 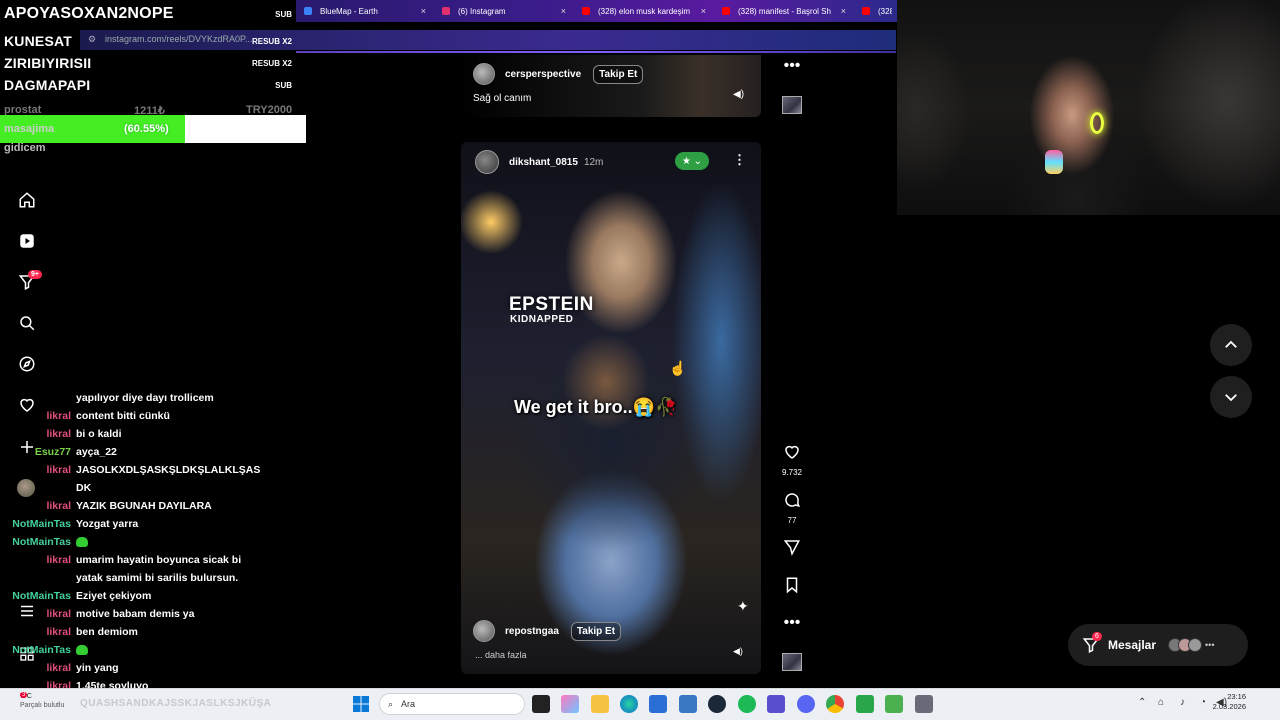 What do you see at coordinates (38, 452) in the screenshot?
I see `chat-username: Esuz77` at bounding box center [38, 452].